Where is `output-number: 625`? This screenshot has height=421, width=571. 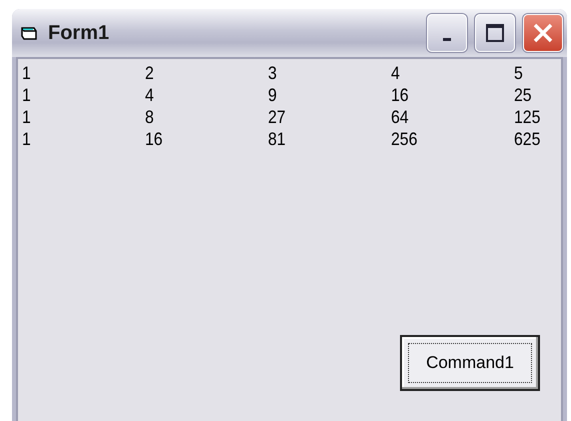 output-number: 625 is located at coordinates (528, 139).